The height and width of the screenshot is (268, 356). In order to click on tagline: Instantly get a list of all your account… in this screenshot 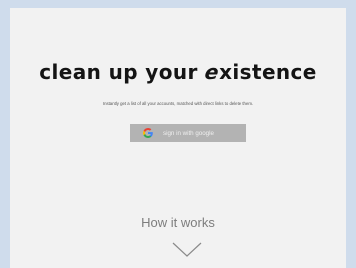, I will do `click(178, 103)`.